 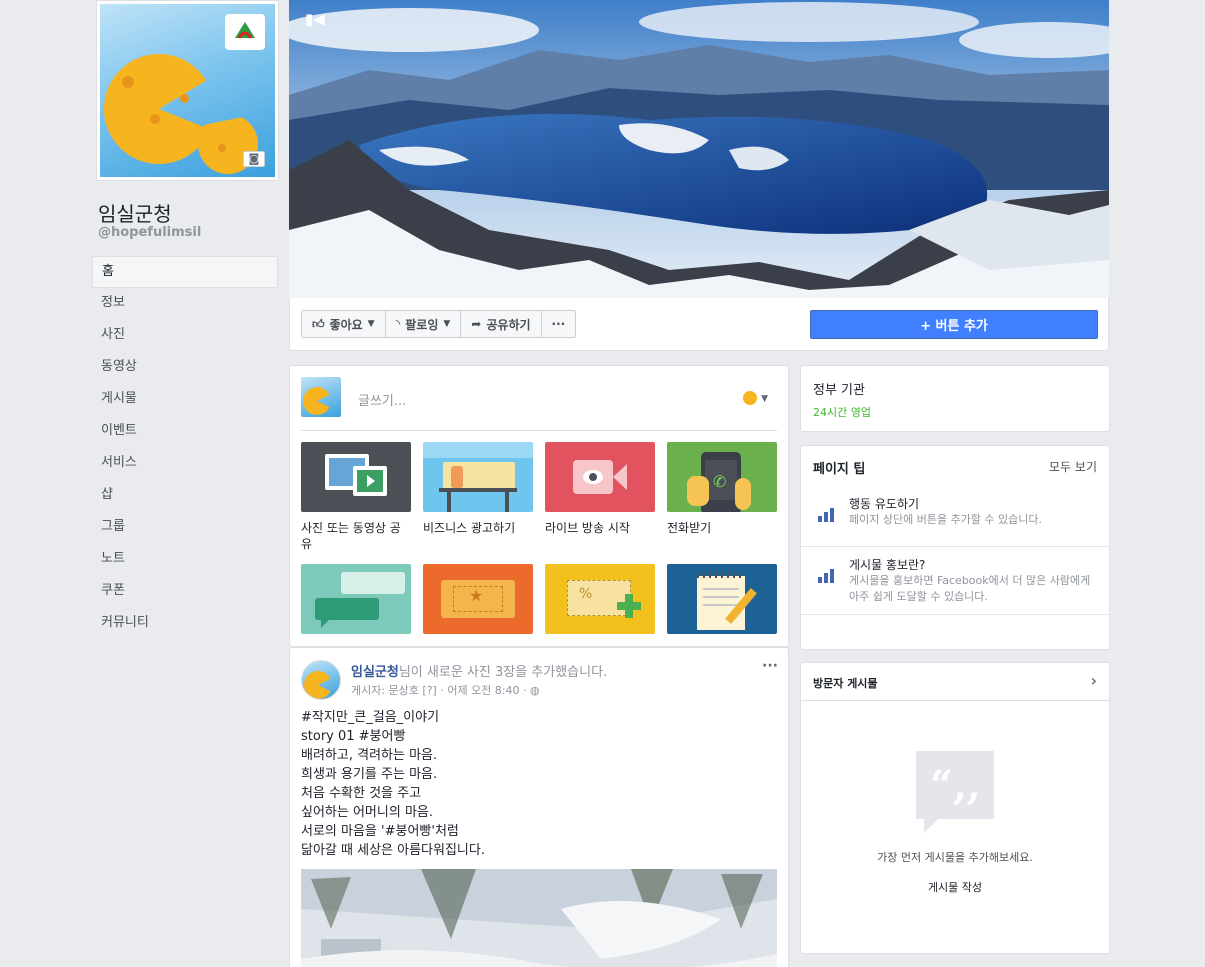 What do you see at coordinates (361, 793) in the screenshot?
I see `post-line: 처음 수확한 것을 주고` at bounding box center [361, 793].